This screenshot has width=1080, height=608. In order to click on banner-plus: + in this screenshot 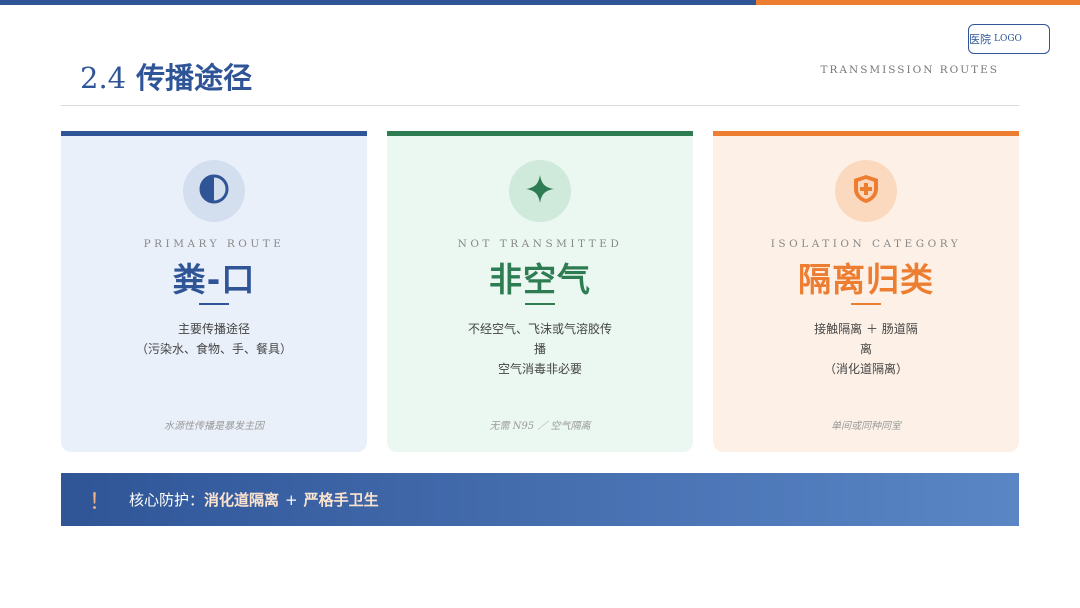, I will do `click(291, 499)`.